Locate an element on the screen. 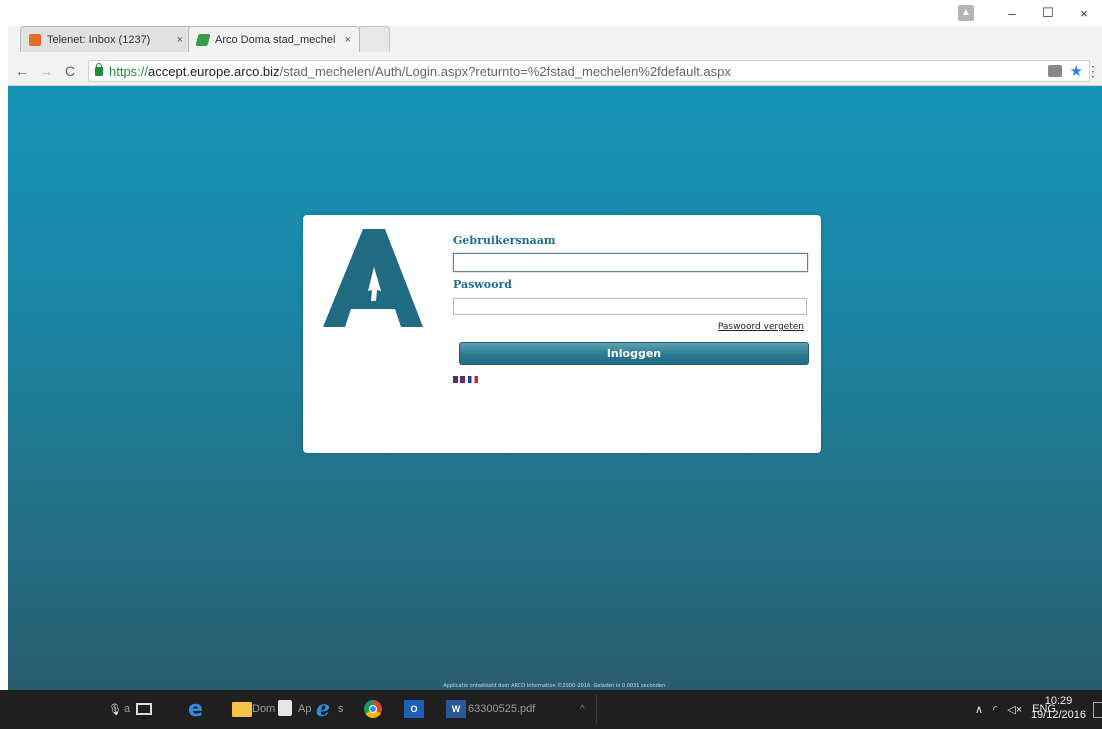 The height and width of the screenshot is (729, 1102). password-label: Paswoord is located at coordinates (482, 284).